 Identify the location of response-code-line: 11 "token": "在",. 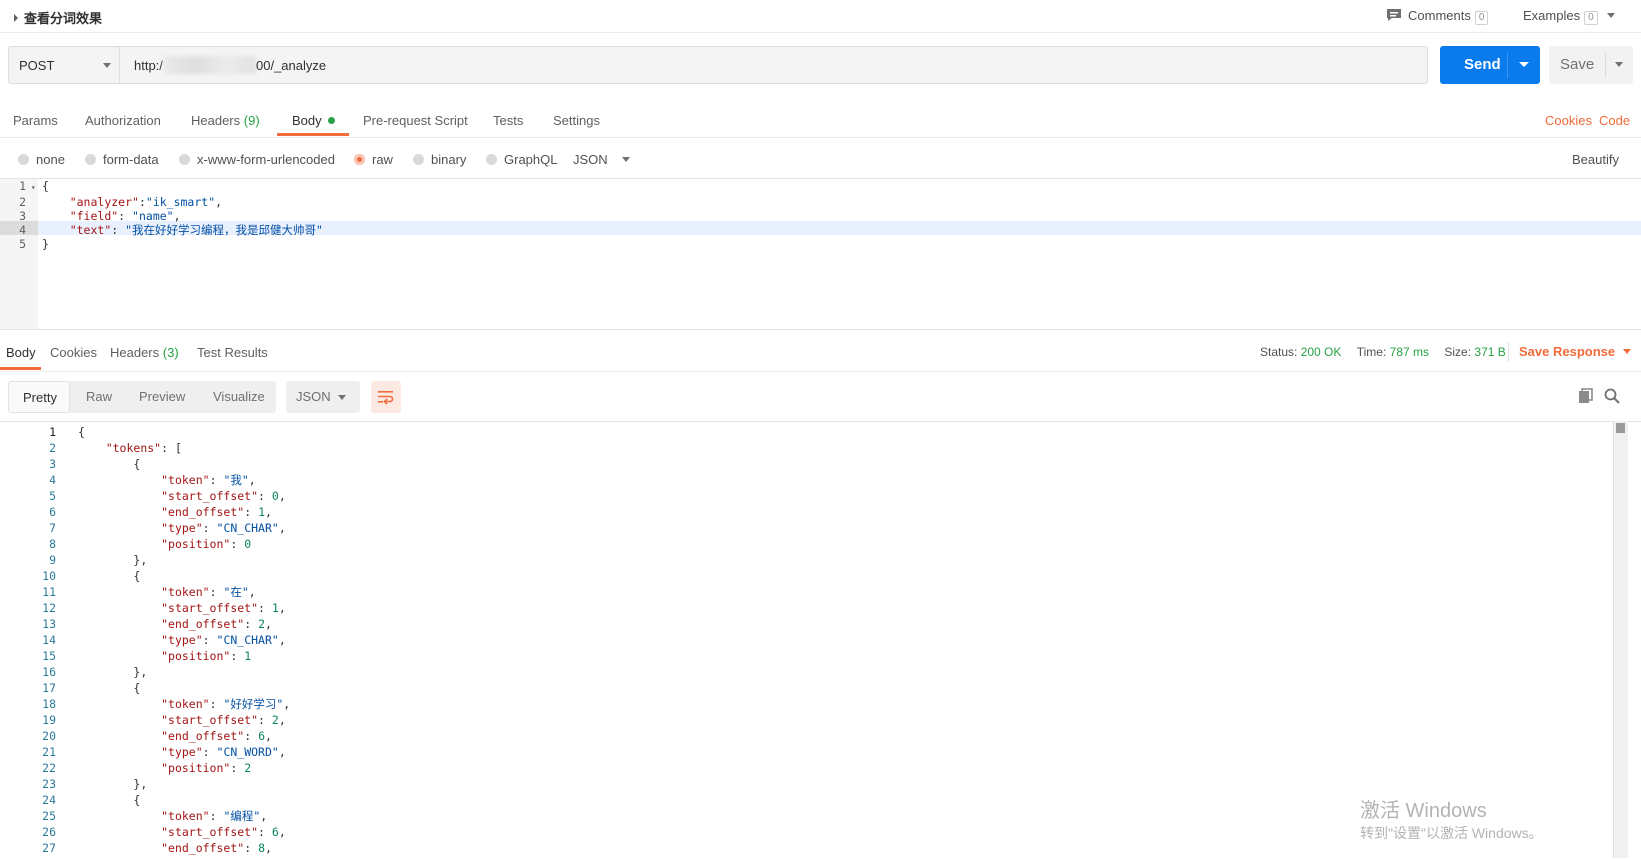
(145, 592).